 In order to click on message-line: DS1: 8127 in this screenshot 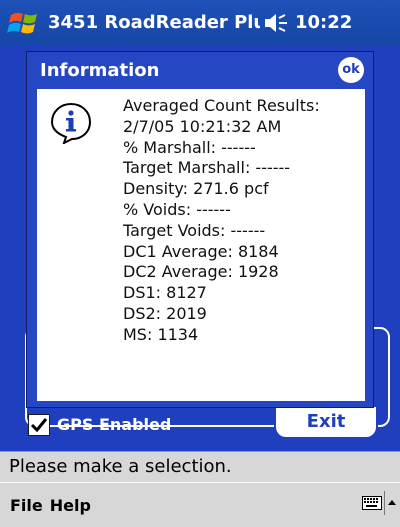, I will do `click(165, 293)`.